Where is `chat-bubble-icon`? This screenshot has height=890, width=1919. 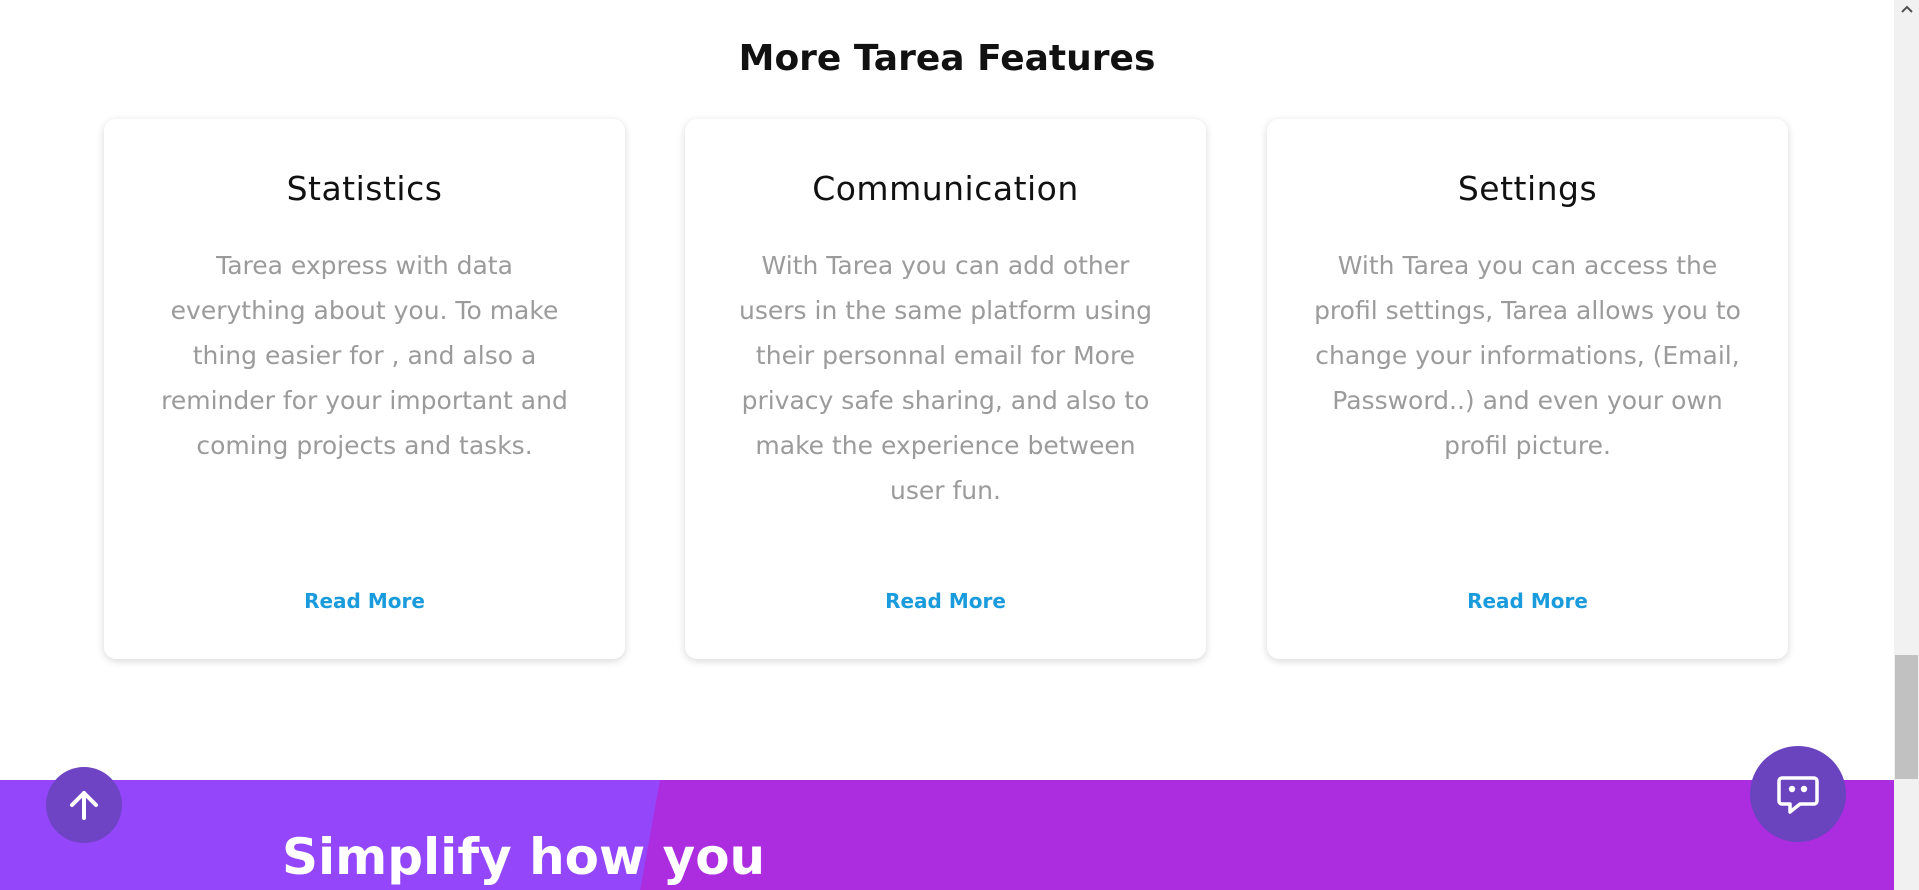
chat-bubble-icon is located at coordinates (1798, 795).